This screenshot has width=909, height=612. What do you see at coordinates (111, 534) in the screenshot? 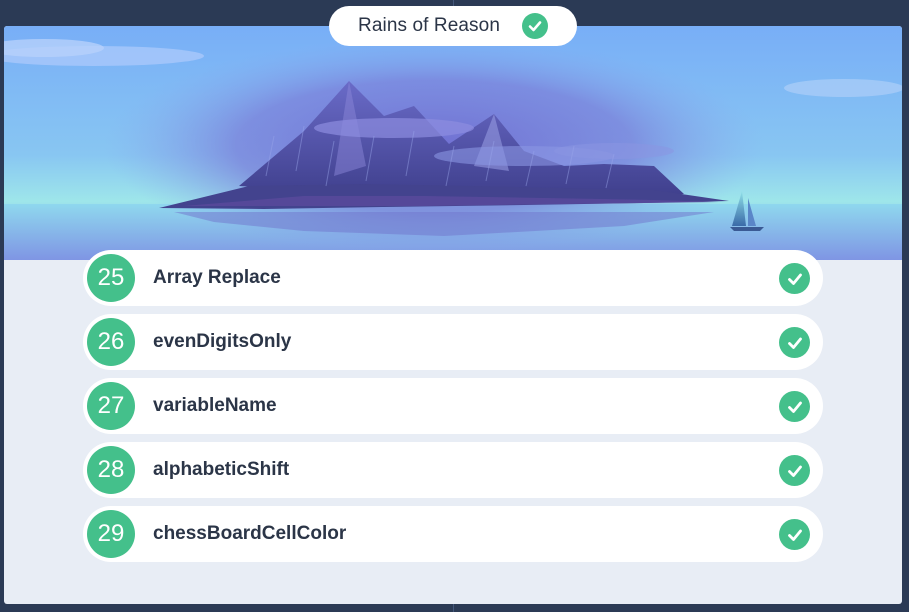
I see `level-number-badge: 29` at bounding box center [111, 534].